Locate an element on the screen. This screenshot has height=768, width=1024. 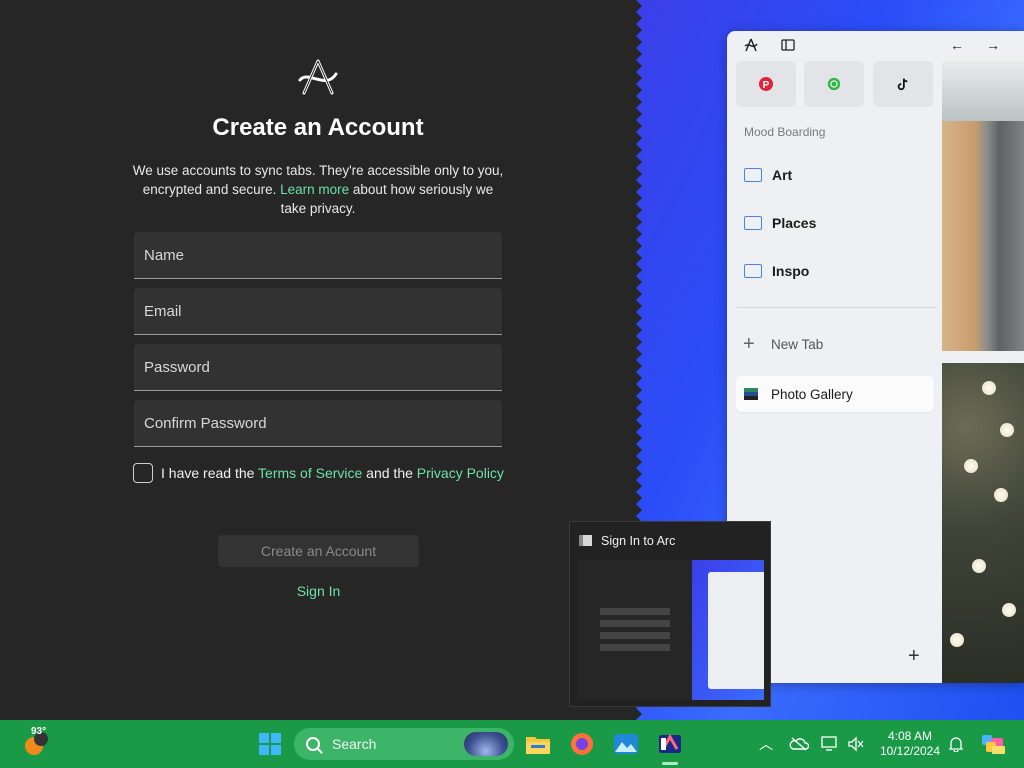
beach-photo is located at coordinates (983, 206).